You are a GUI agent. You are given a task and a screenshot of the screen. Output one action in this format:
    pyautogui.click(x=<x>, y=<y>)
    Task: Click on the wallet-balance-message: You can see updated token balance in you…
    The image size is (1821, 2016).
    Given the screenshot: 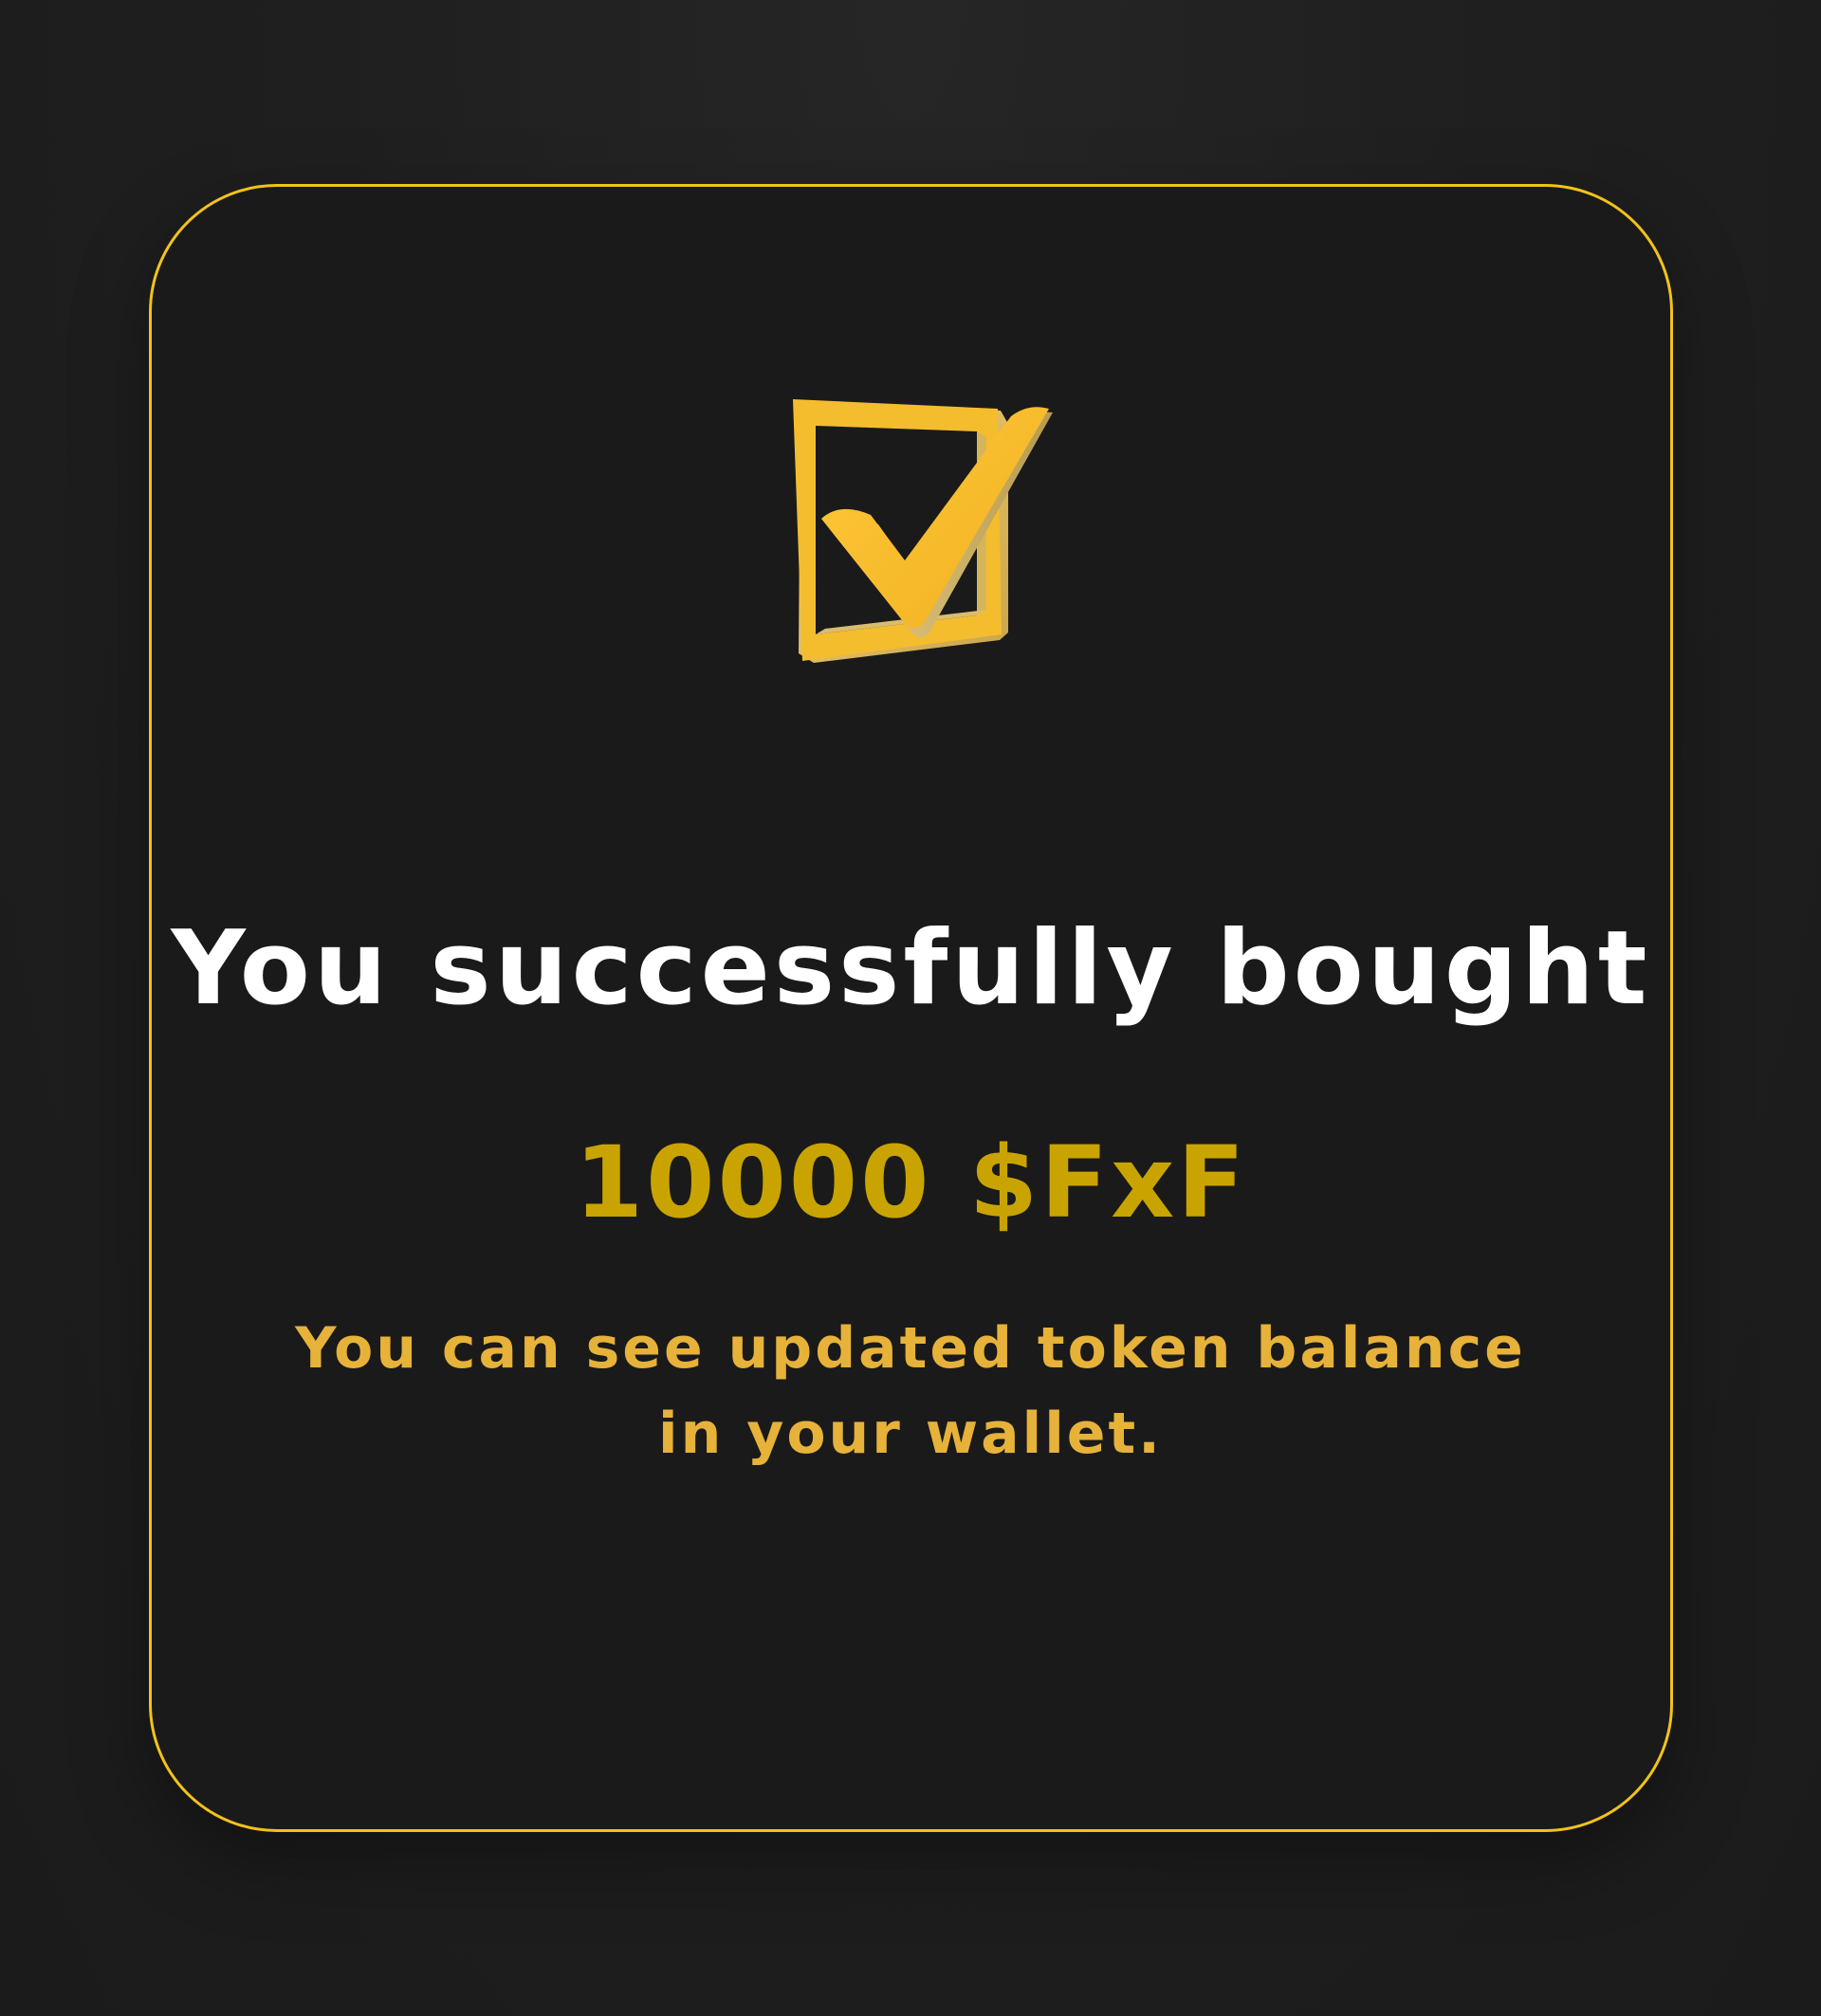 What is the action you would take?
    pyautogui.click(x=910, y=1391)
    